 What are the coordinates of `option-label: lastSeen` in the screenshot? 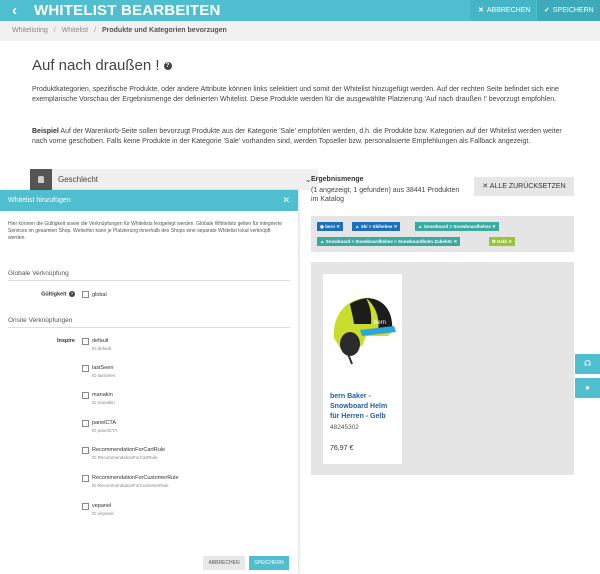 It's located at (103, 368).